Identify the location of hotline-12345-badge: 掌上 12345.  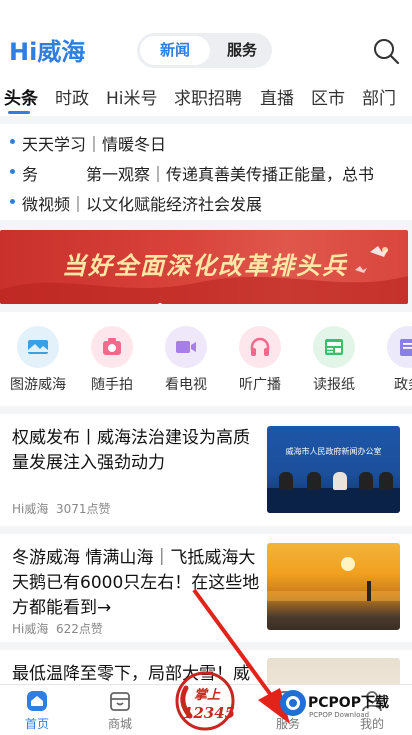
(205, 701).